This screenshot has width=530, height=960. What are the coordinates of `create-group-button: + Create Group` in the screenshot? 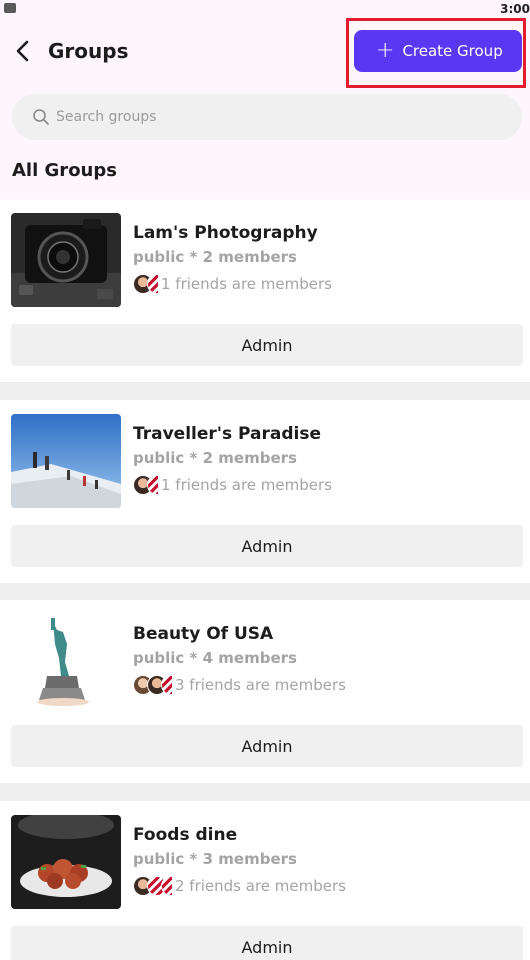 It's located at (438, 51).